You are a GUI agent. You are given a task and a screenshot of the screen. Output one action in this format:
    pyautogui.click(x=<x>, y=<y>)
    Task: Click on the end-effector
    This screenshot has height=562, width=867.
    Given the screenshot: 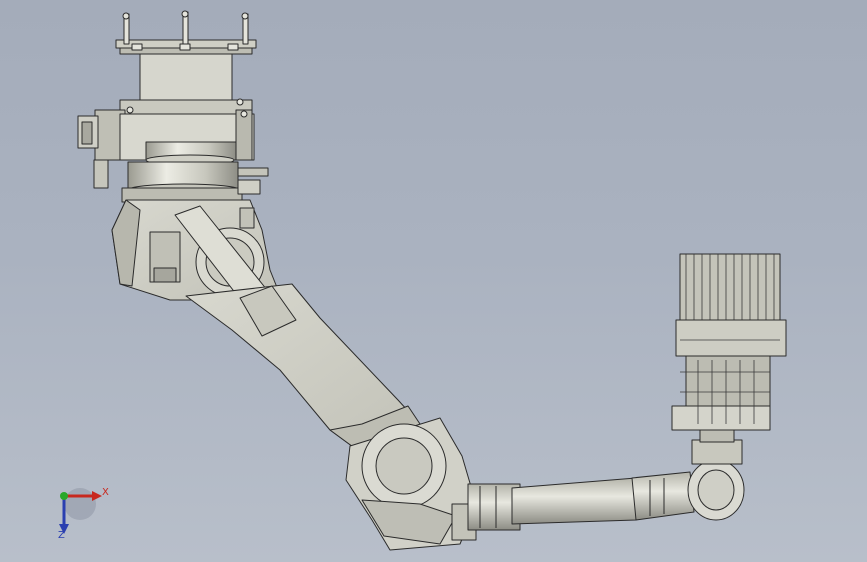 What is the action you would take?
    pyautogui.click(x=729, y=342)
    